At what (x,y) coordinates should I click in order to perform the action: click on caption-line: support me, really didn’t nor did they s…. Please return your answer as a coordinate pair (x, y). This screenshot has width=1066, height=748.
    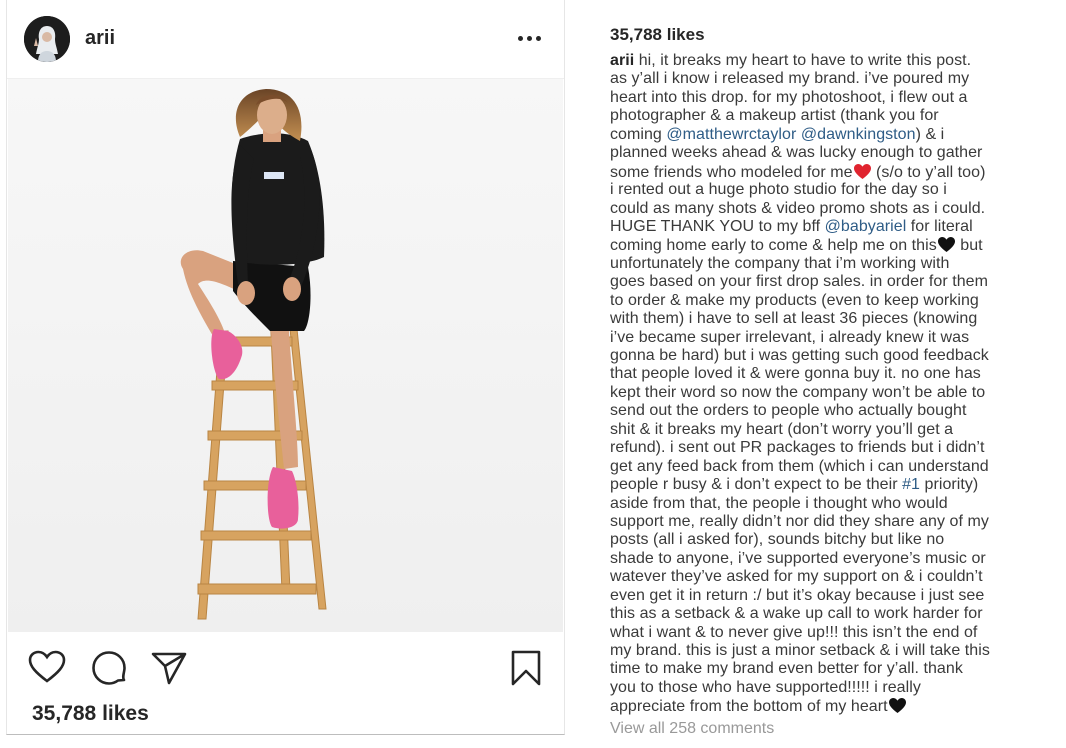
    Looking at the image, I should click on (799, 521).